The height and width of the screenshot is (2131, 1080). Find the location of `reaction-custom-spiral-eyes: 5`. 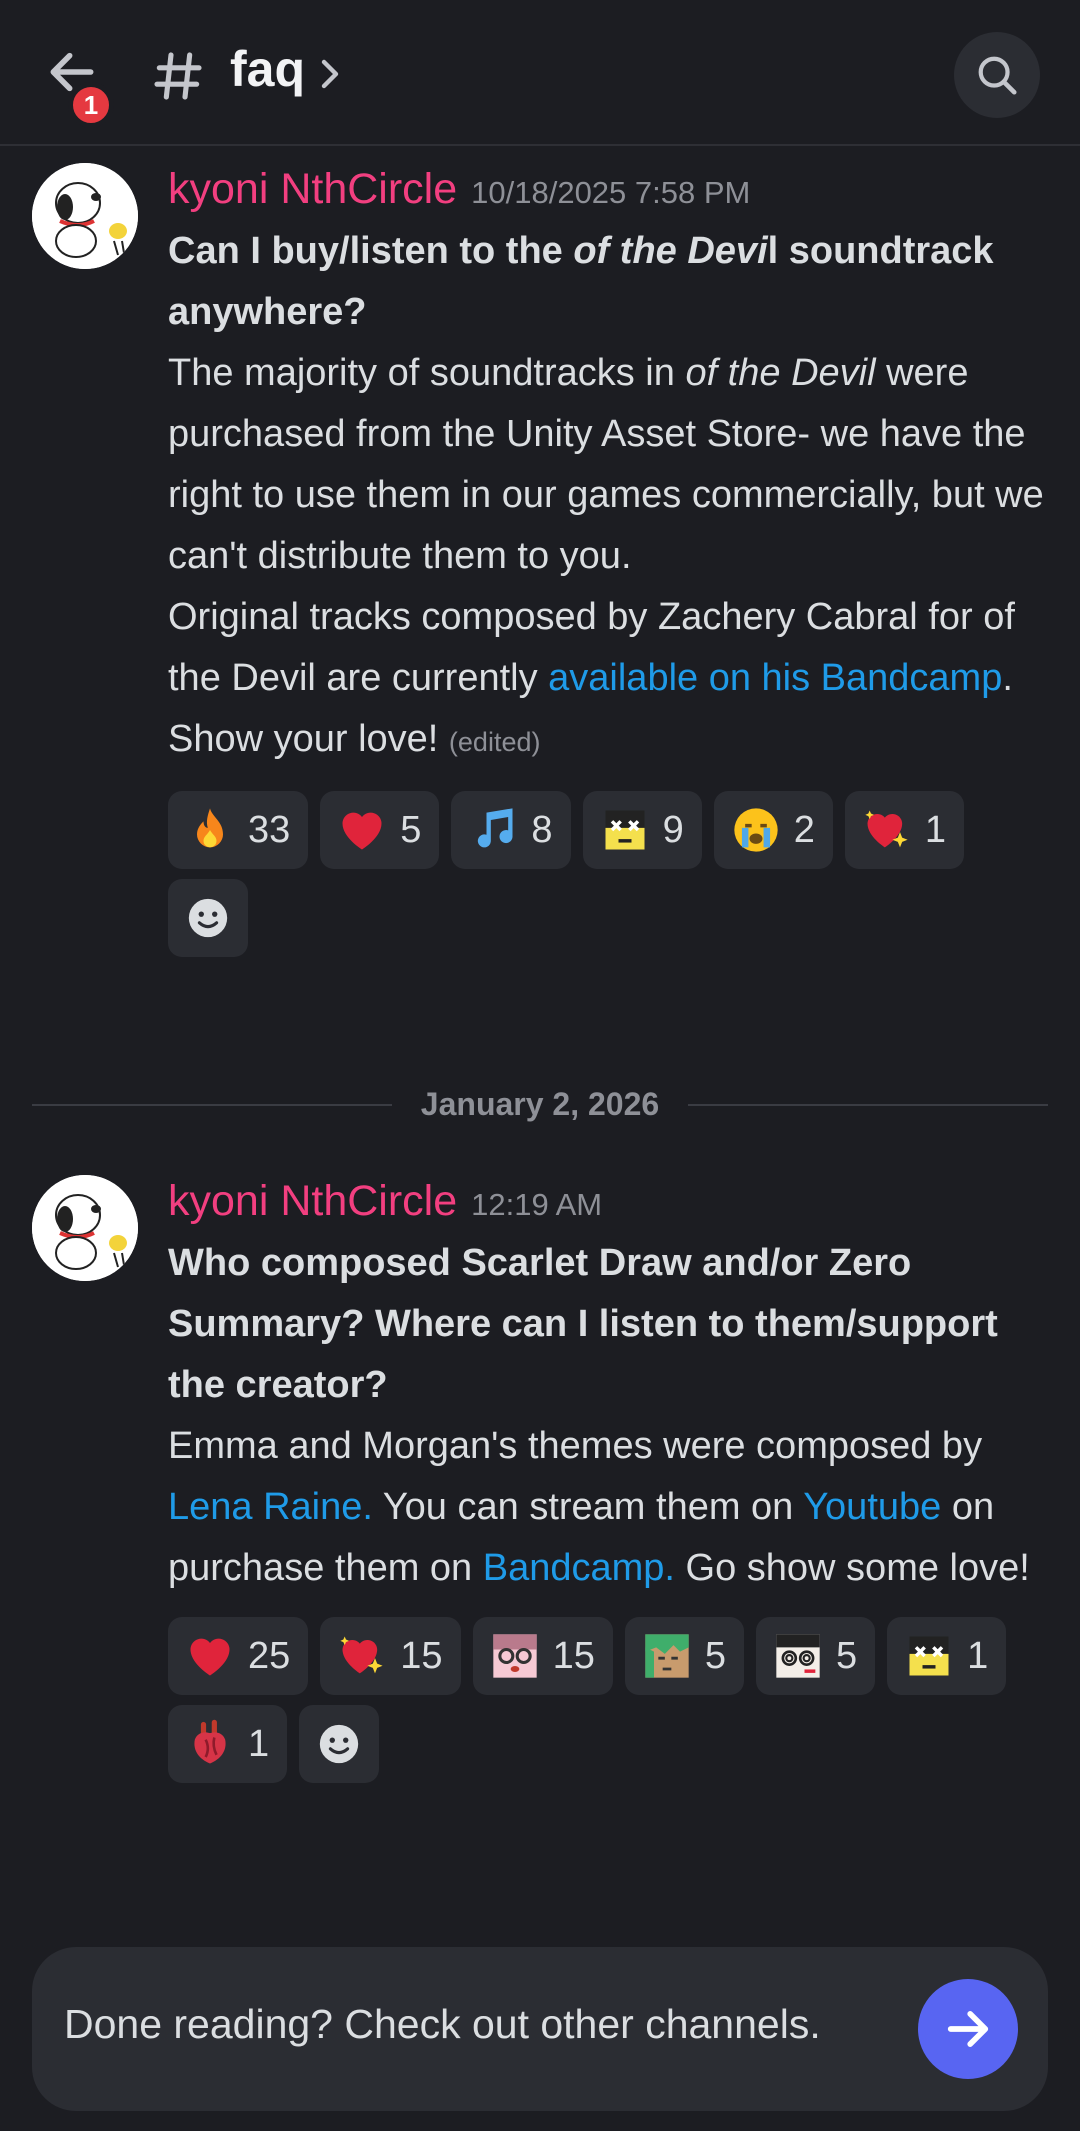

reaction-custom-spiral-eyes: 5 is located at coordinates (815, 1656).